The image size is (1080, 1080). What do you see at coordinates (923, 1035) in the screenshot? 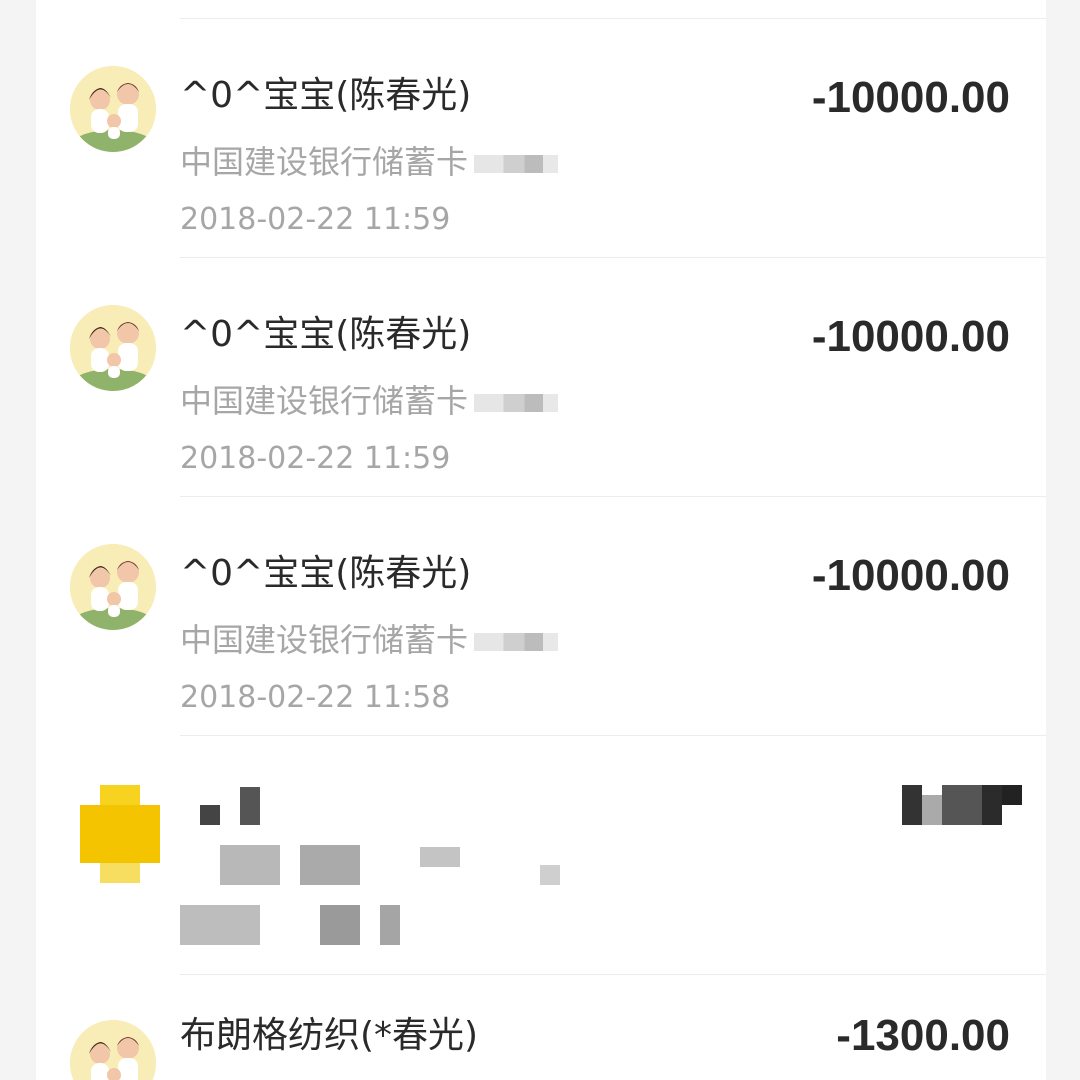
I see `transaction-amount: -1300.00` at bounding box center [923, 1035].